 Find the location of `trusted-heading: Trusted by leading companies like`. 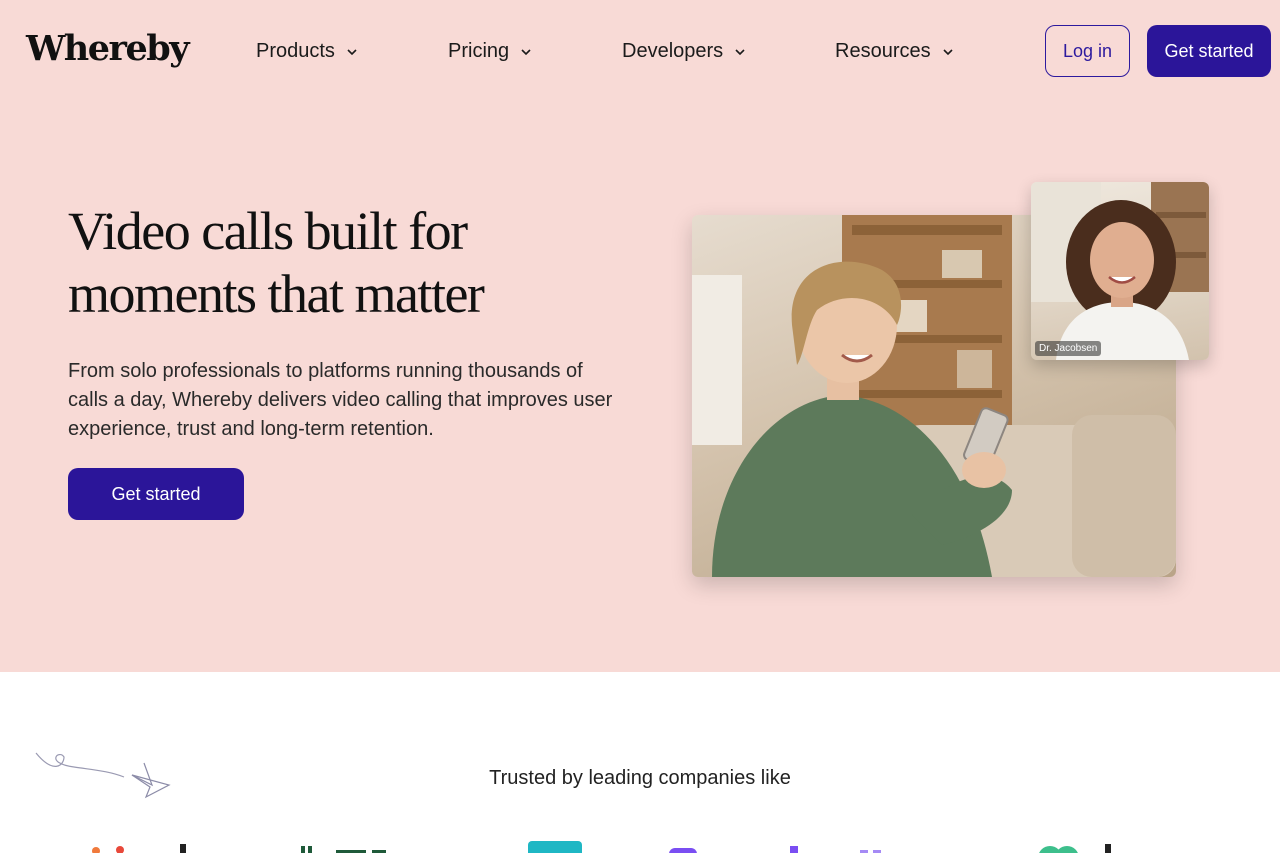

trusted-heading: Trusted by leading companies like is located at coordinates (640, 778).